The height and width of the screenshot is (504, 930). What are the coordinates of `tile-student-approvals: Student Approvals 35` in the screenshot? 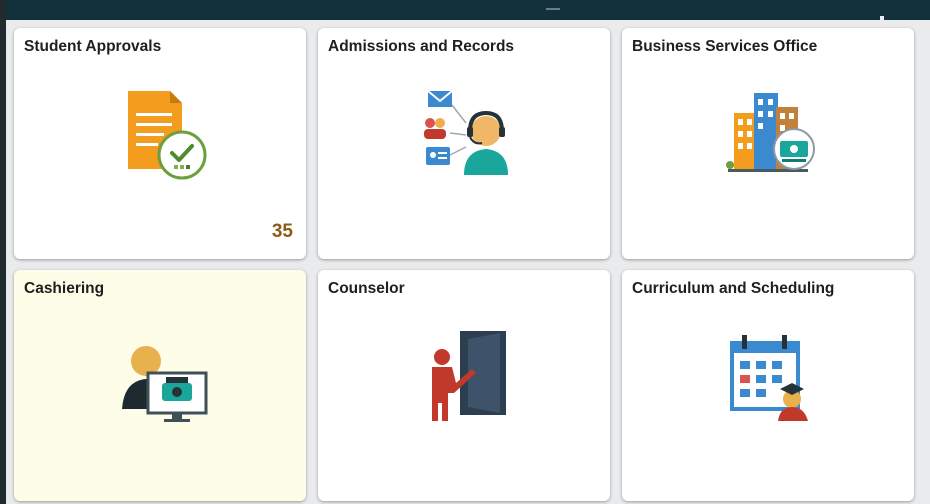 It's located at (160, 143).